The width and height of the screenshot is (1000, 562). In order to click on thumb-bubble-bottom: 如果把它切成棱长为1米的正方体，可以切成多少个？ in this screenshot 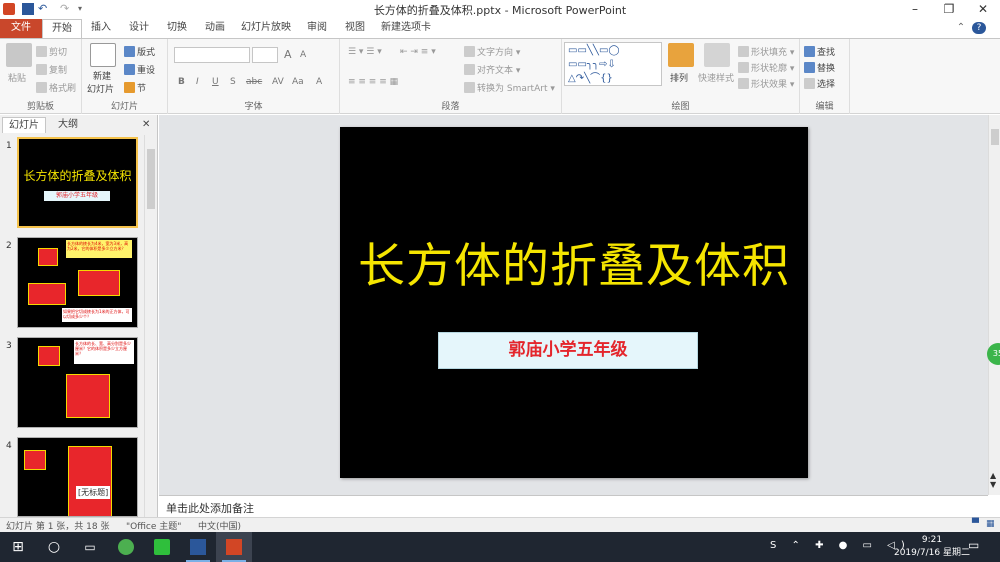, I will do `click(97, 315)`.